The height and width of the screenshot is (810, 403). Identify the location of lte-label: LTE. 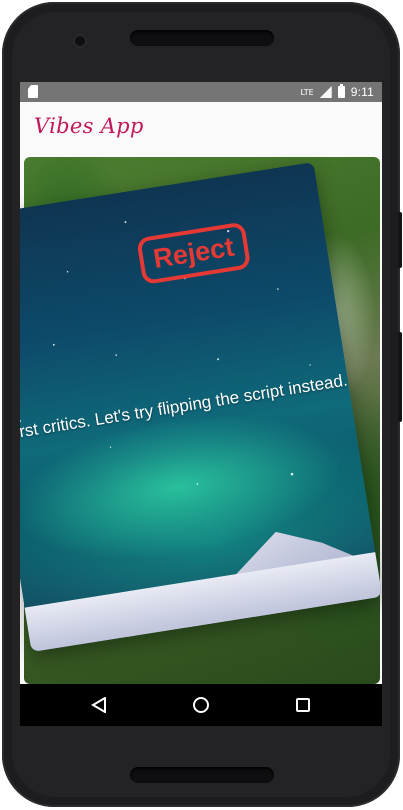
(307, 92).